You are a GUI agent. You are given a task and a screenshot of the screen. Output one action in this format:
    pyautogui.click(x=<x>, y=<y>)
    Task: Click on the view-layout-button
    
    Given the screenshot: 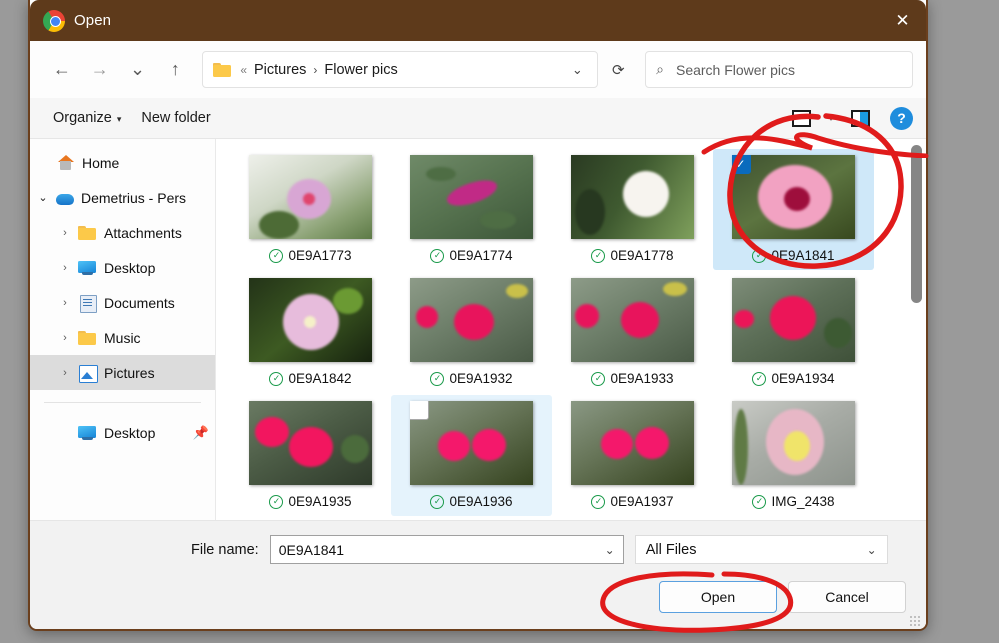 What is the action you would take?
    pyautogui.click(x=801, y=118)
    